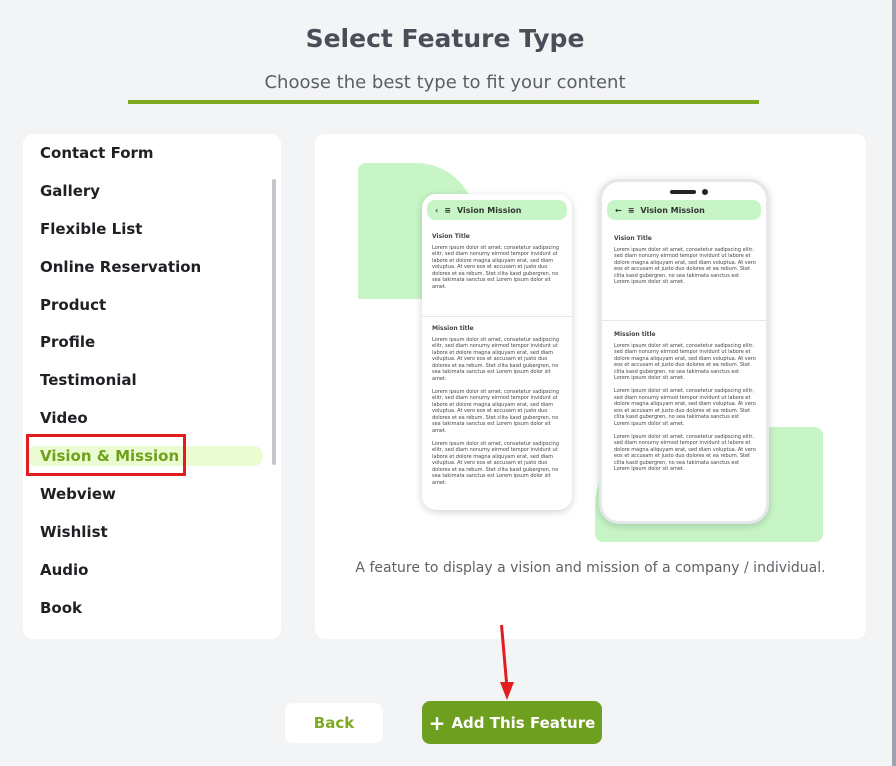 This screenshot has width=896, height=766. What do you see at coordinates (120, 267) in the screenshot?
I see `feature-item-online-reservation: Online Reservation` at bounding box center [120, 267].